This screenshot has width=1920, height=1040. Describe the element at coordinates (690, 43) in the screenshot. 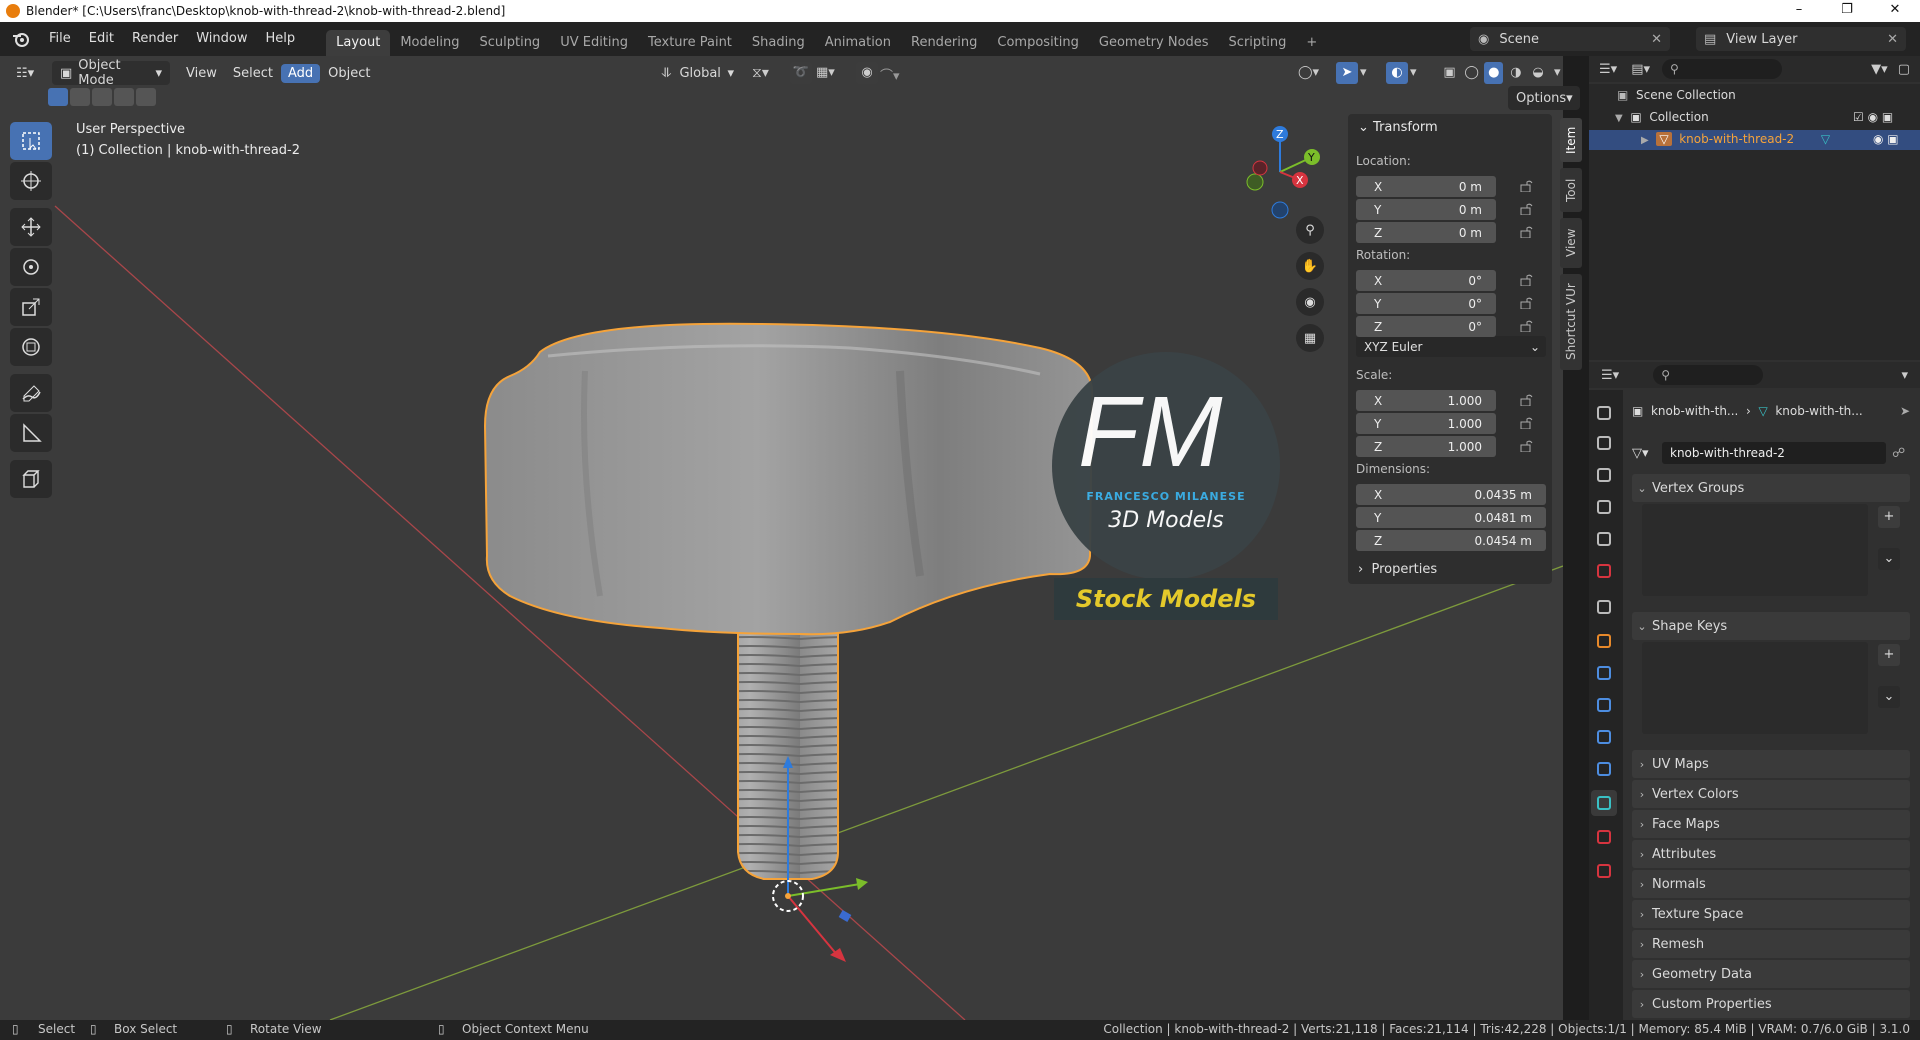

I see `tab-texture-paint: Texture Paint` at that location.